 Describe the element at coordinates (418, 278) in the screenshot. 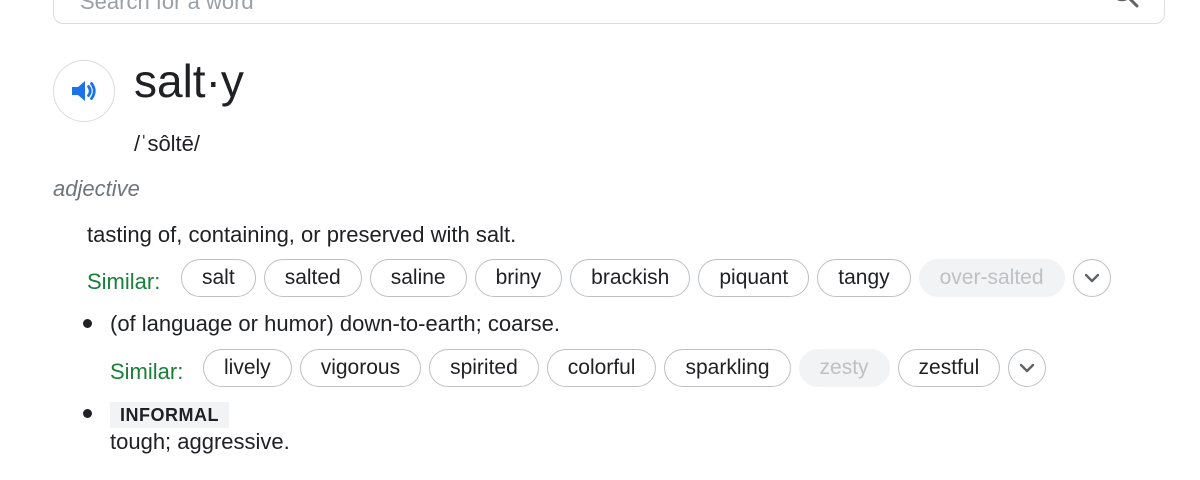

I see `similar-word-chip: saline` at that location.